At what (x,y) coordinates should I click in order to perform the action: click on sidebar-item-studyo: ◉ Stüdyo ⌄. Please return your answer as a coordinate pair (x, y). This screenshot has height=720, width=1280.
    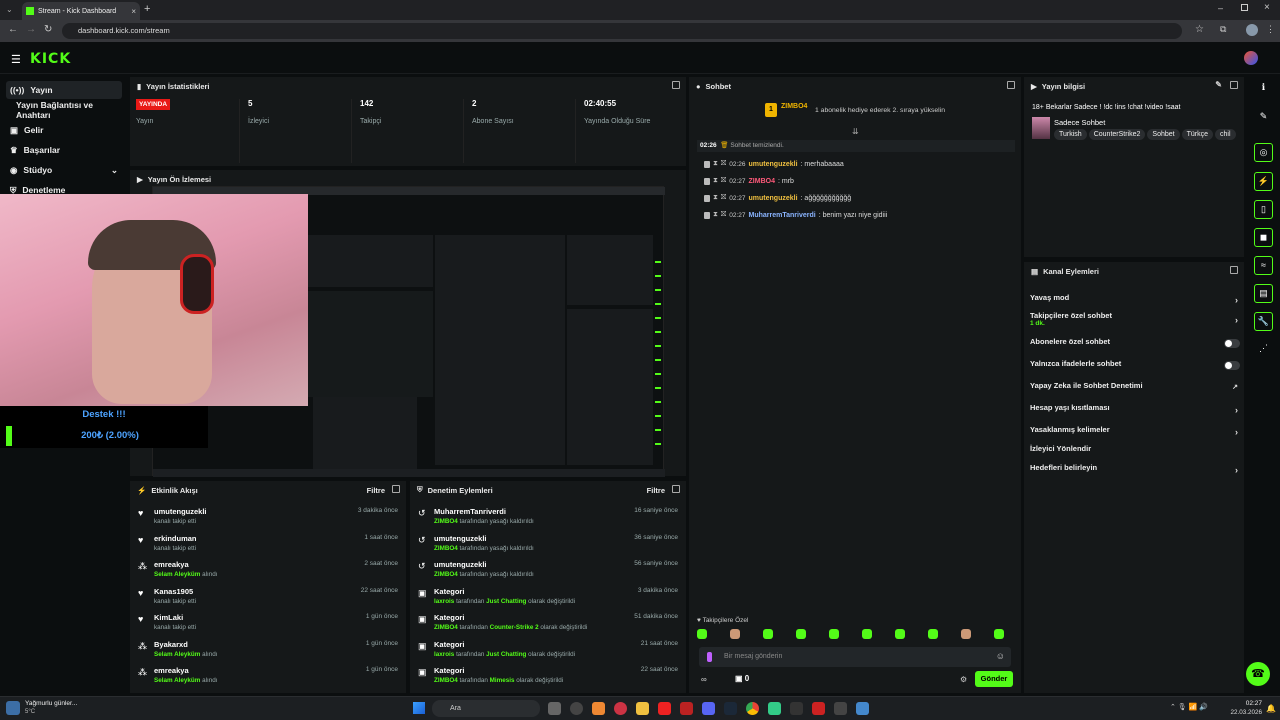
    Looking at the image, I should click on (64, 170).